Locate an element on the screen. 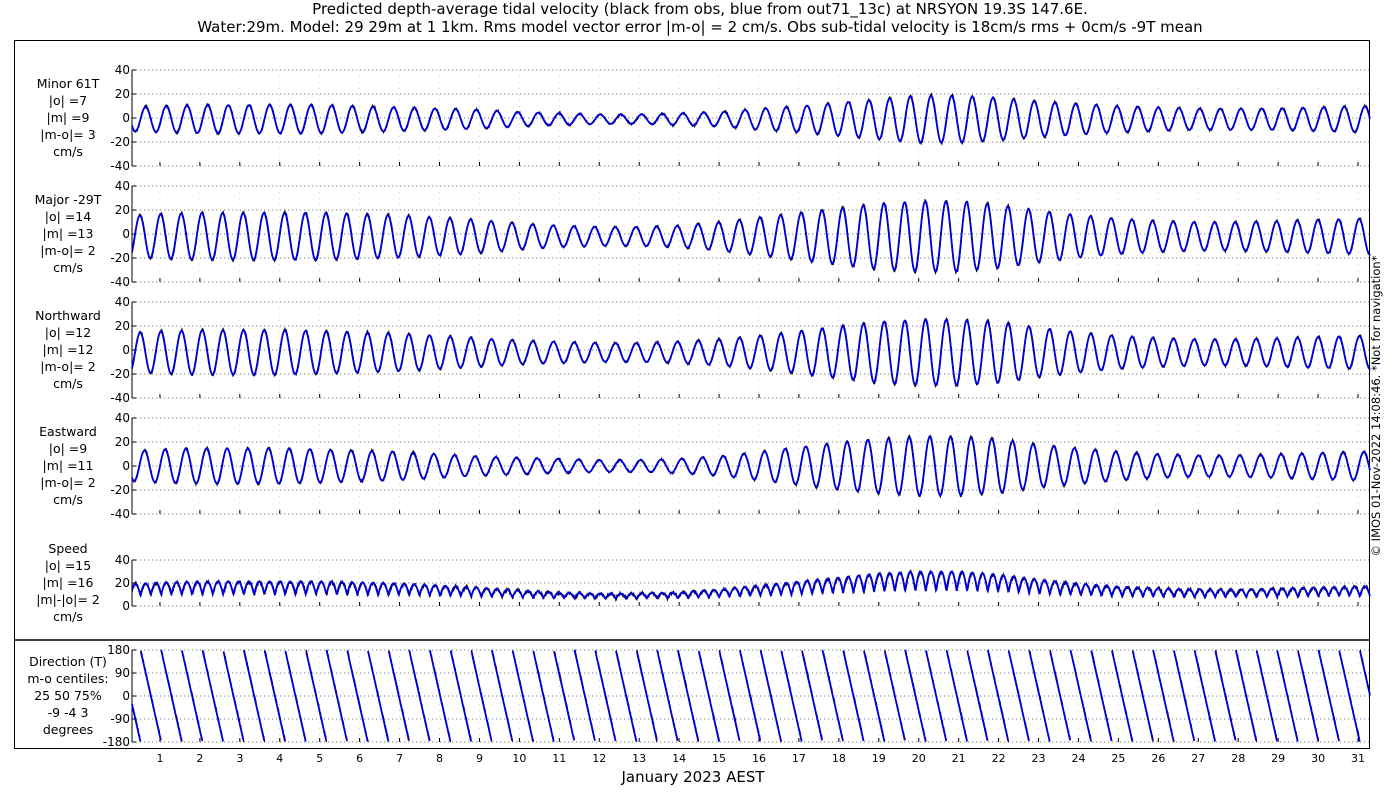  x-tick-label: 19 is located at coordinates (879, 758).